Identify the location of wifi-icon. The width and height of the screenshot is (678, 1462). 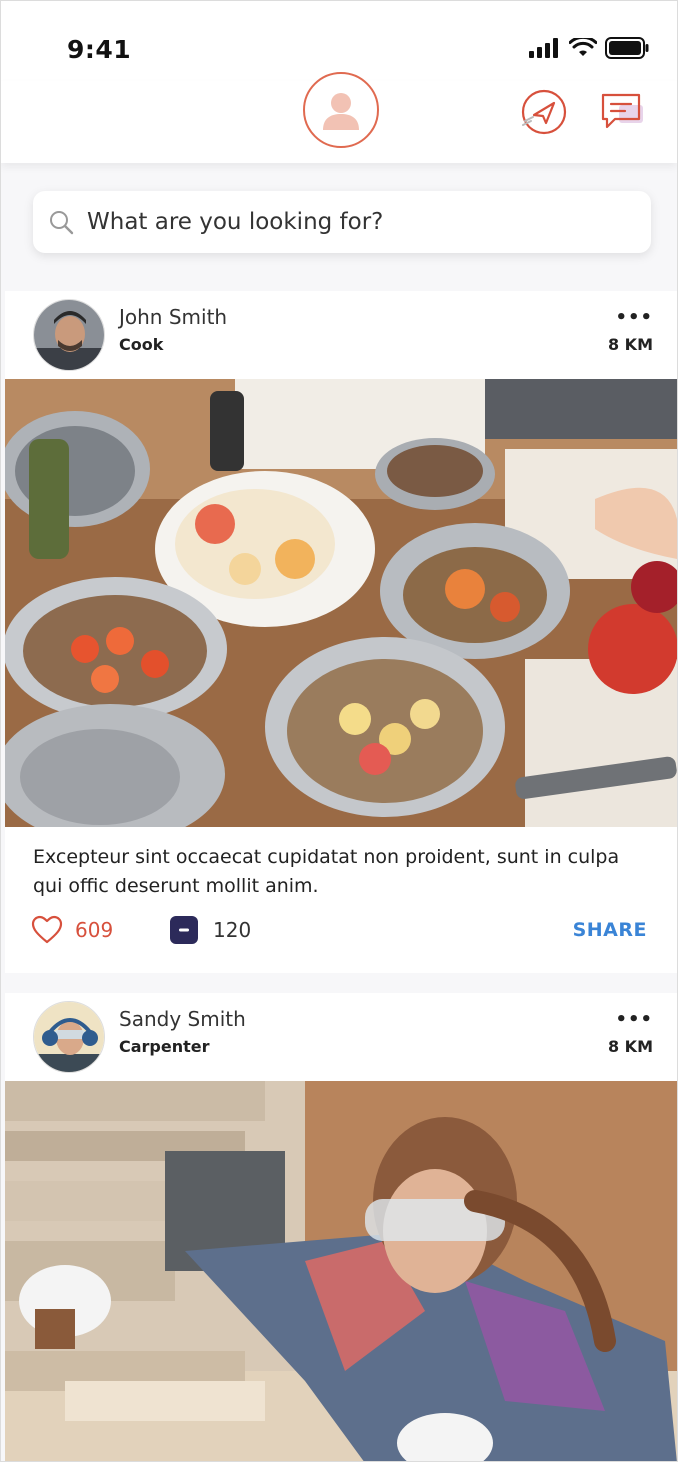
(583, 47).